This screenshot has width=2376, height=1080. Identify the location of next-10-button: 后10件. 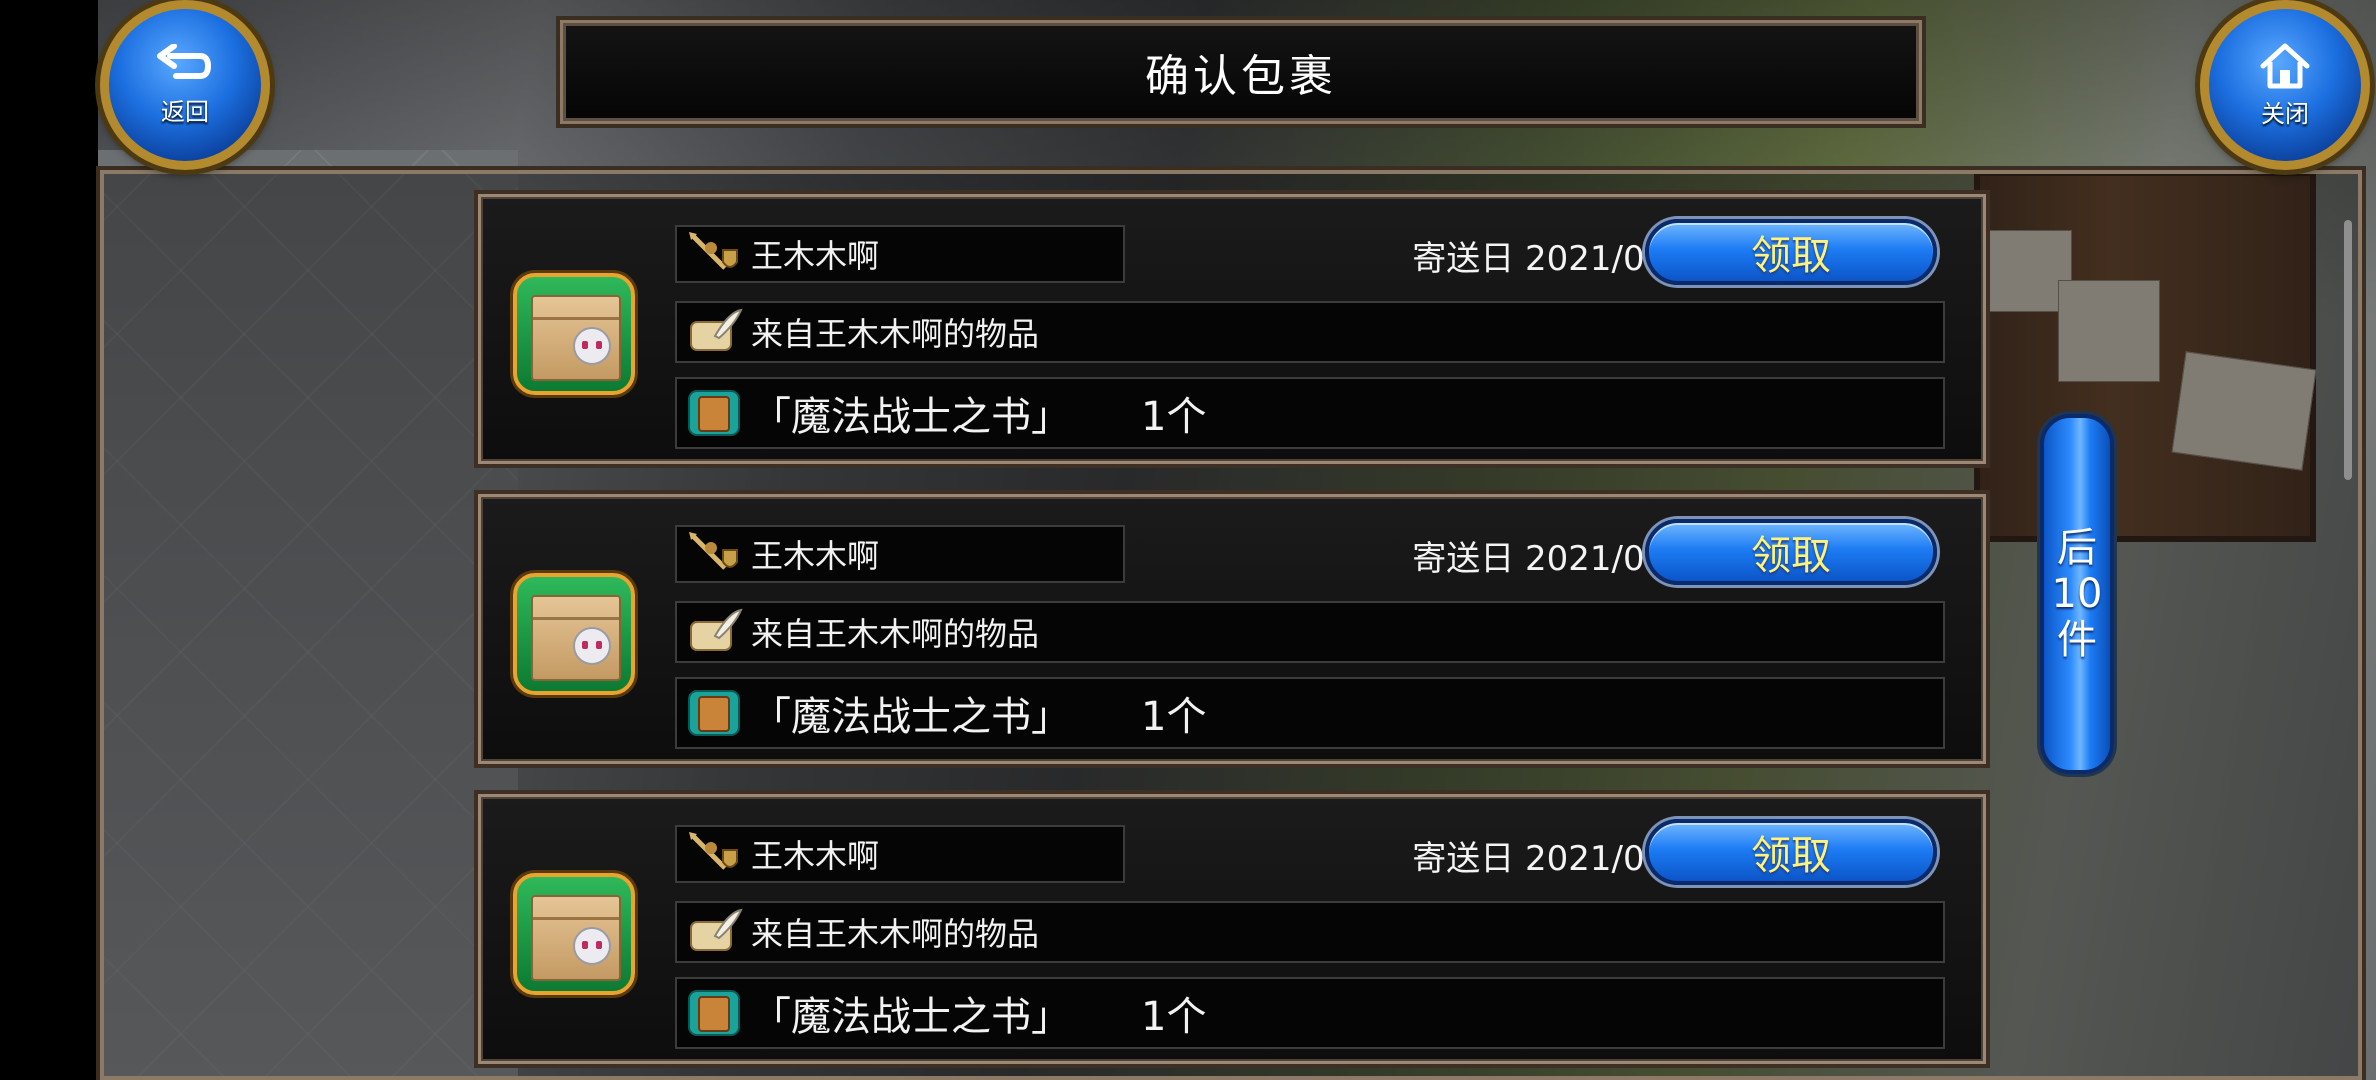
(2077, 594).